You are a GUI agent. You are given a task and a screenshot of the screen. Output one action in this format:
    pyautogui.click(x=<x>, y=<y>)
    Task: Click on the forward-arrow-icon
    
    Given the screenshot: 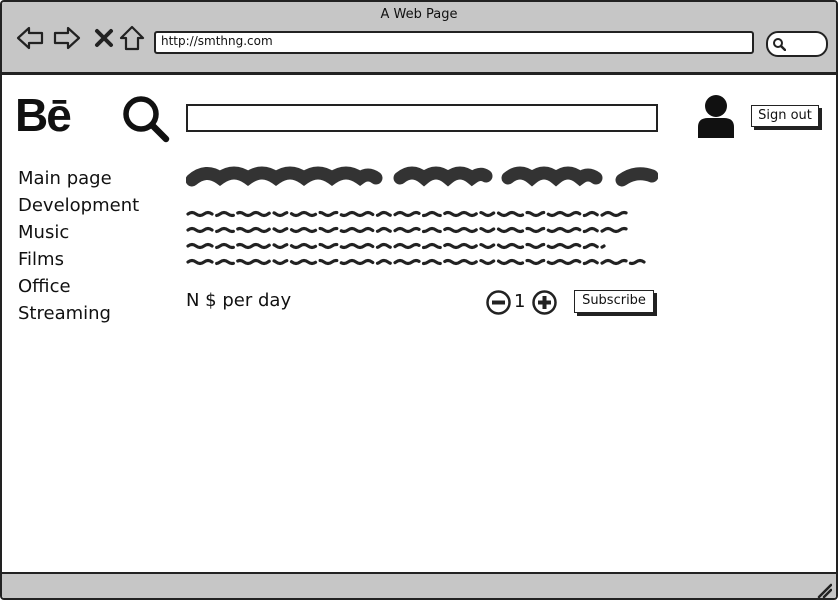 What is the action you would take?
    pyautogui.click(x=67, y=38)
    